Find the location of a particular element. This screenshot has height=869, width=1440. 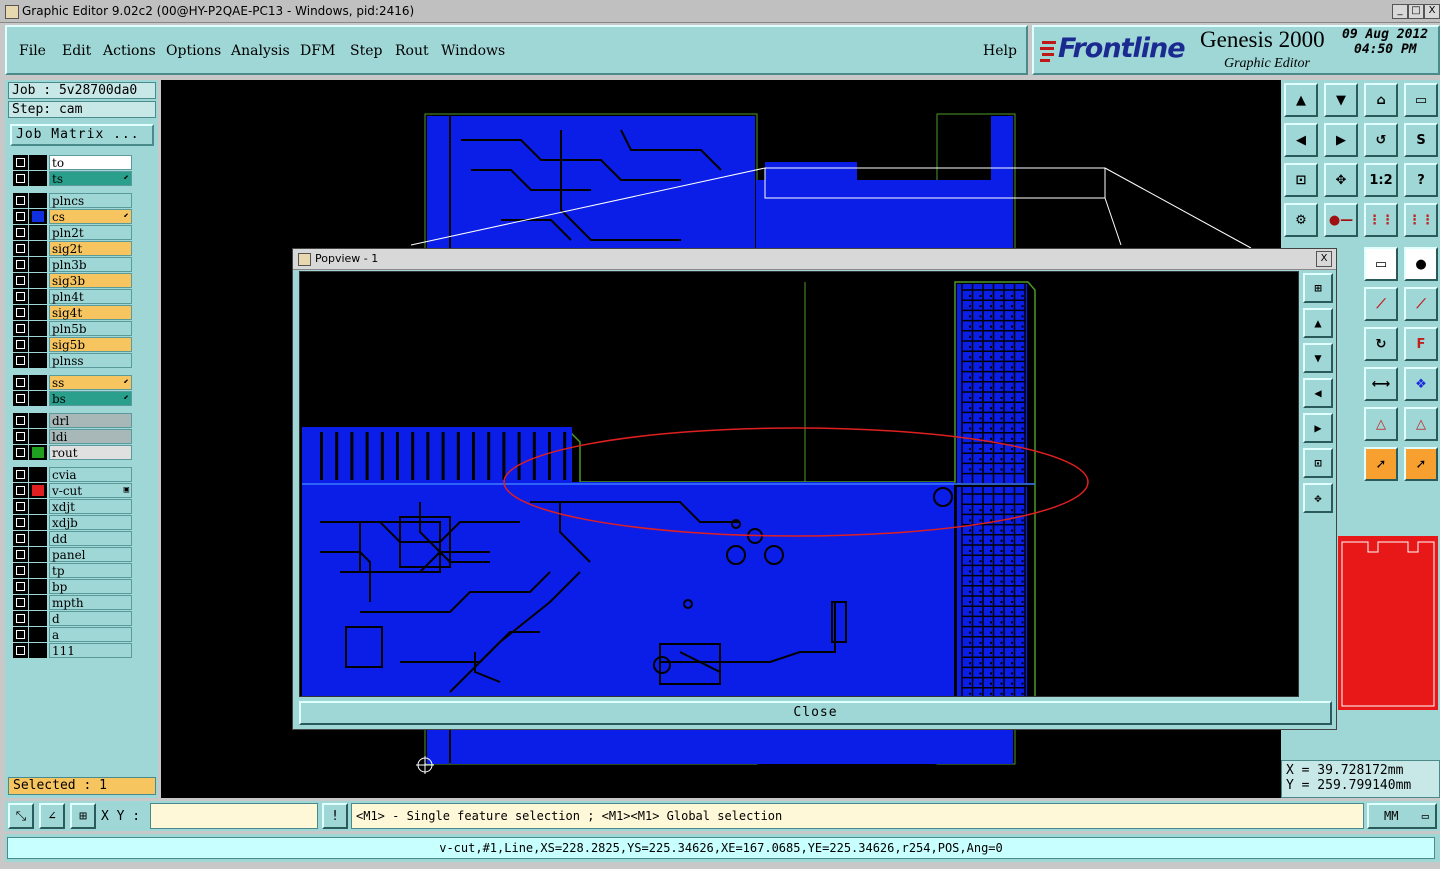

layer-row-111: 111 is located at coordinates (71, 650).